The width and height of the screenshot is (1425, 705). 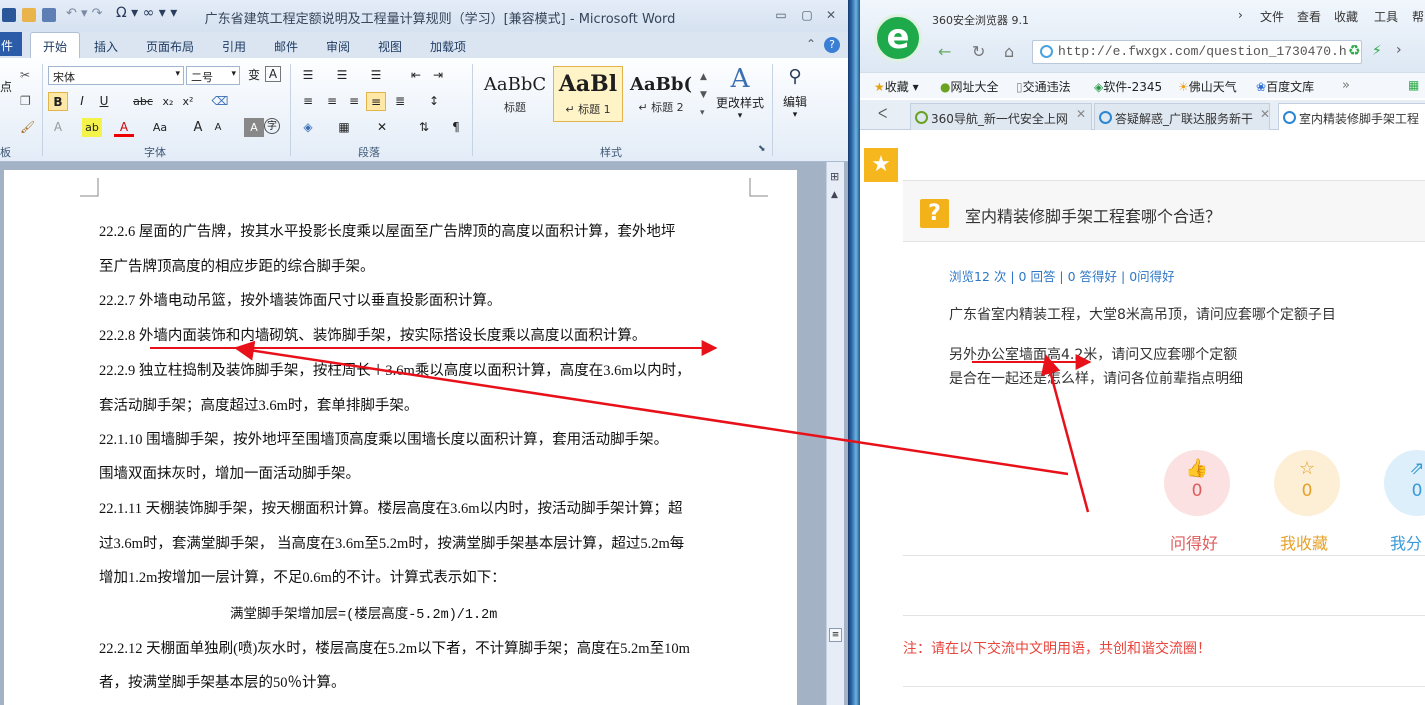 What do you see at coordinates (49, 15) in the screenshot?
I see `save-icon` at bounding box center [49, 15].